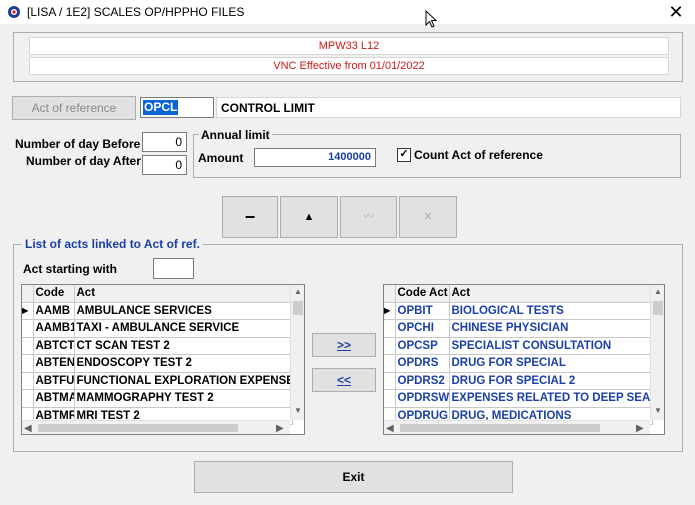  Describe the element at coordinates (422, 398) in the screenshot. I see `cell-code: OPDRSW` at that location.